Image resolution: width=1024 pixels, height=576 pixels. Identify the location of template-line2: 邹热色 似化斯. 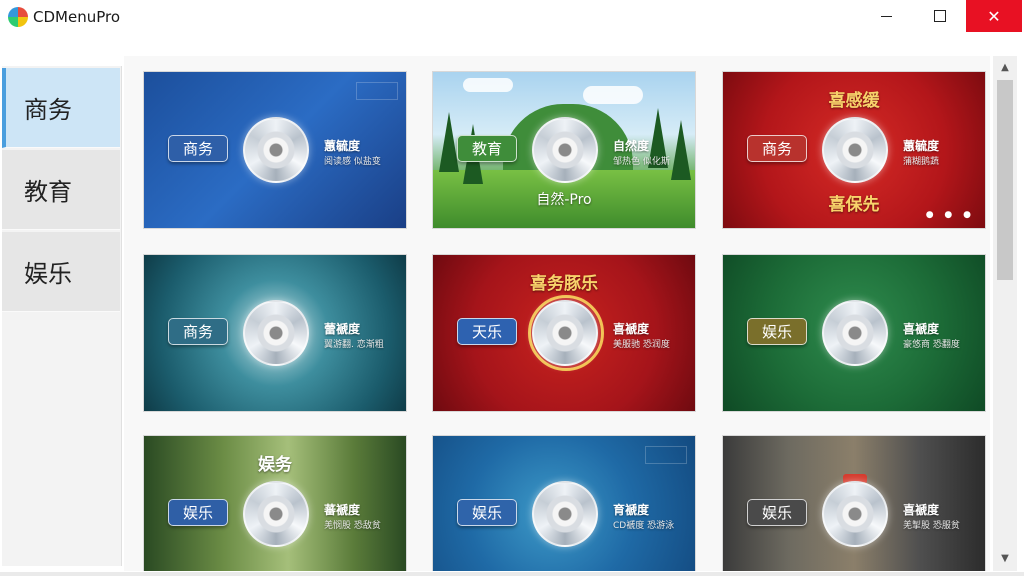
(641, 162).